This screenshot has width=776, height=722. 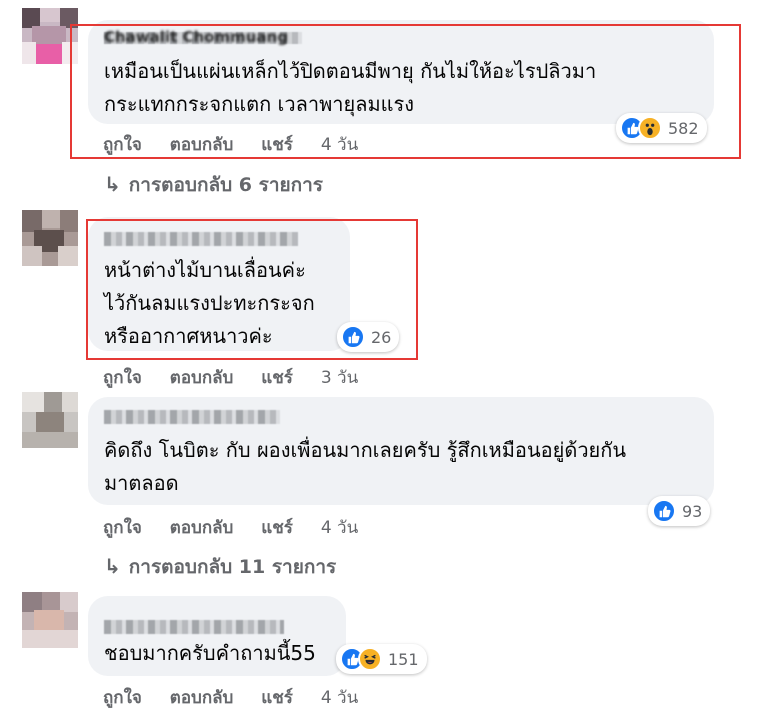 What do you see at coordinates (403, 659) in the screenshot?
I see `reaction-count: 151` at bounding box center [403, 659].